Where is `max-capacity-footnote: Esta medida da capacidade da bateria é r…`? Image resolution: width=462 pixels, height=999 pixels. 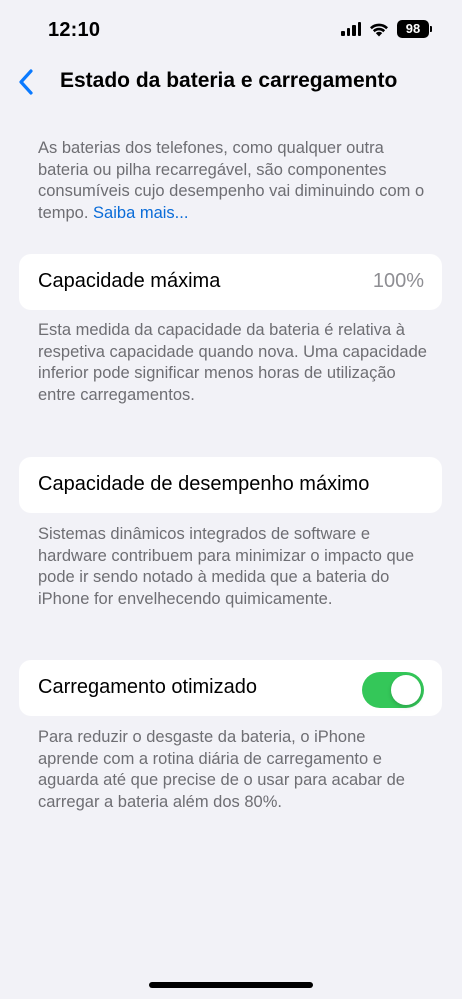 max-capacity-footnote: Esta medida da capacidade da bateria é r… is located at coordinates (232, 362).